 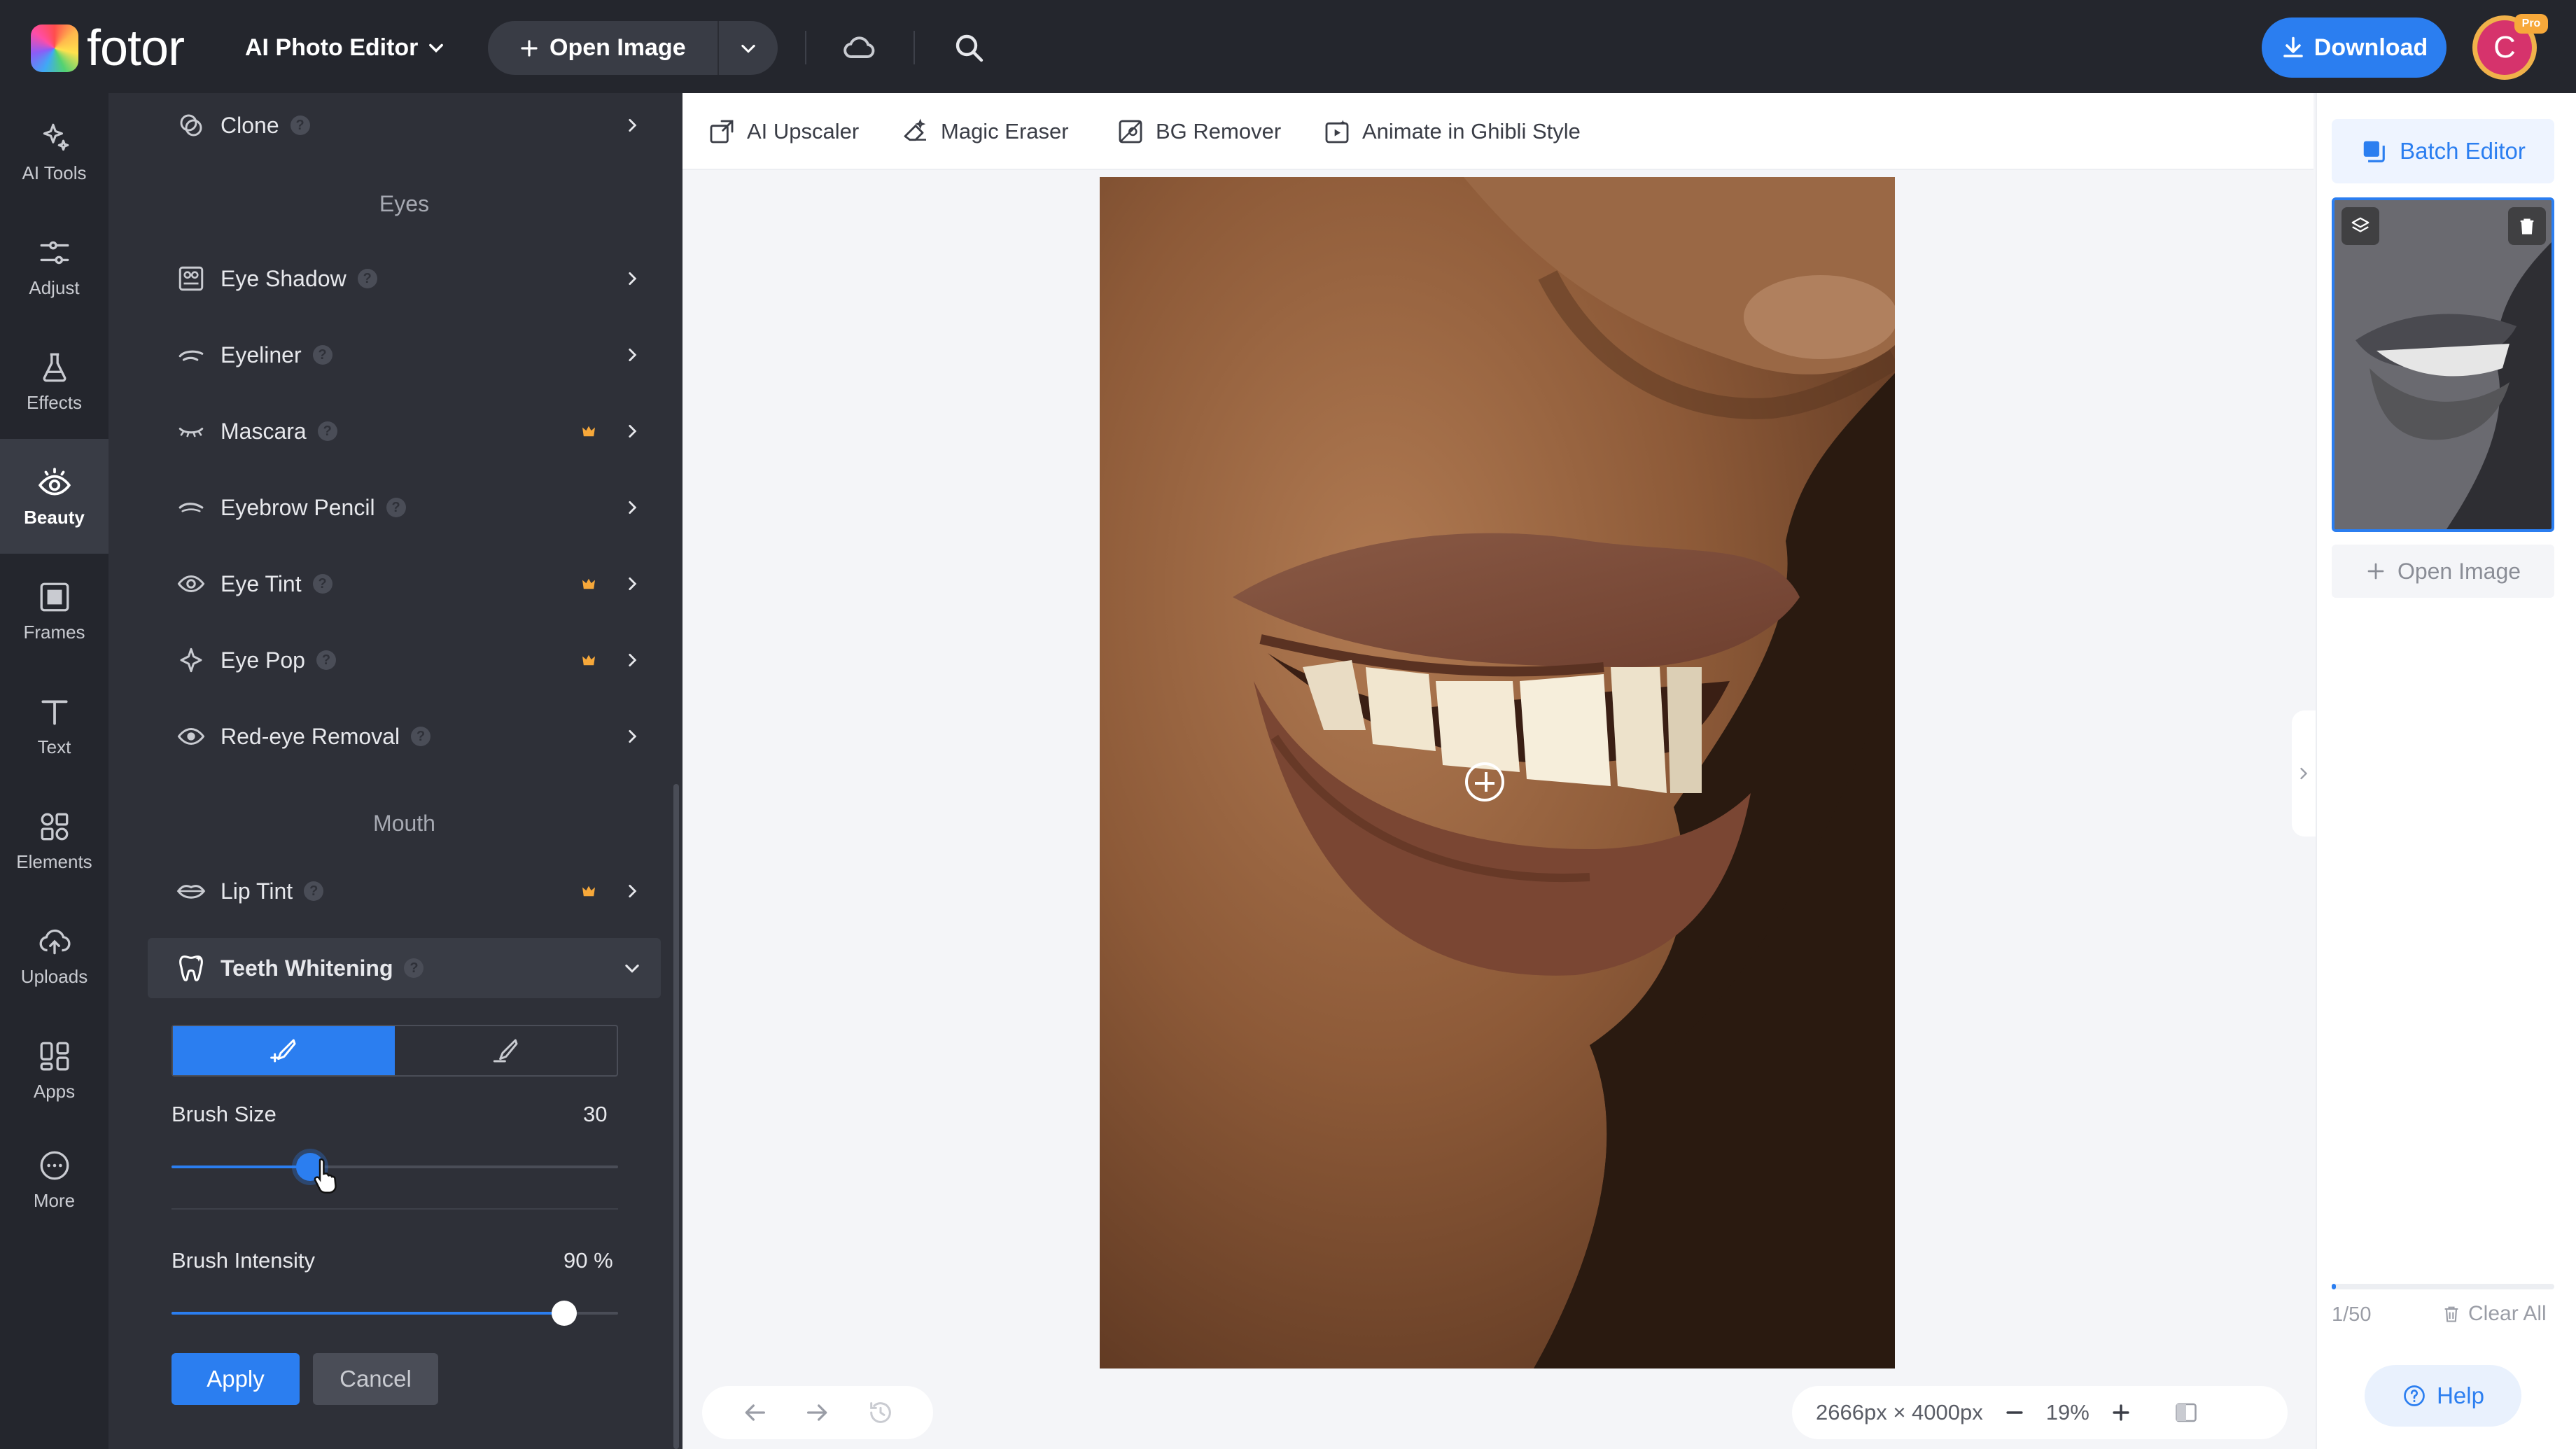 I want to click on lips-icon, so click(x=191, y=891).